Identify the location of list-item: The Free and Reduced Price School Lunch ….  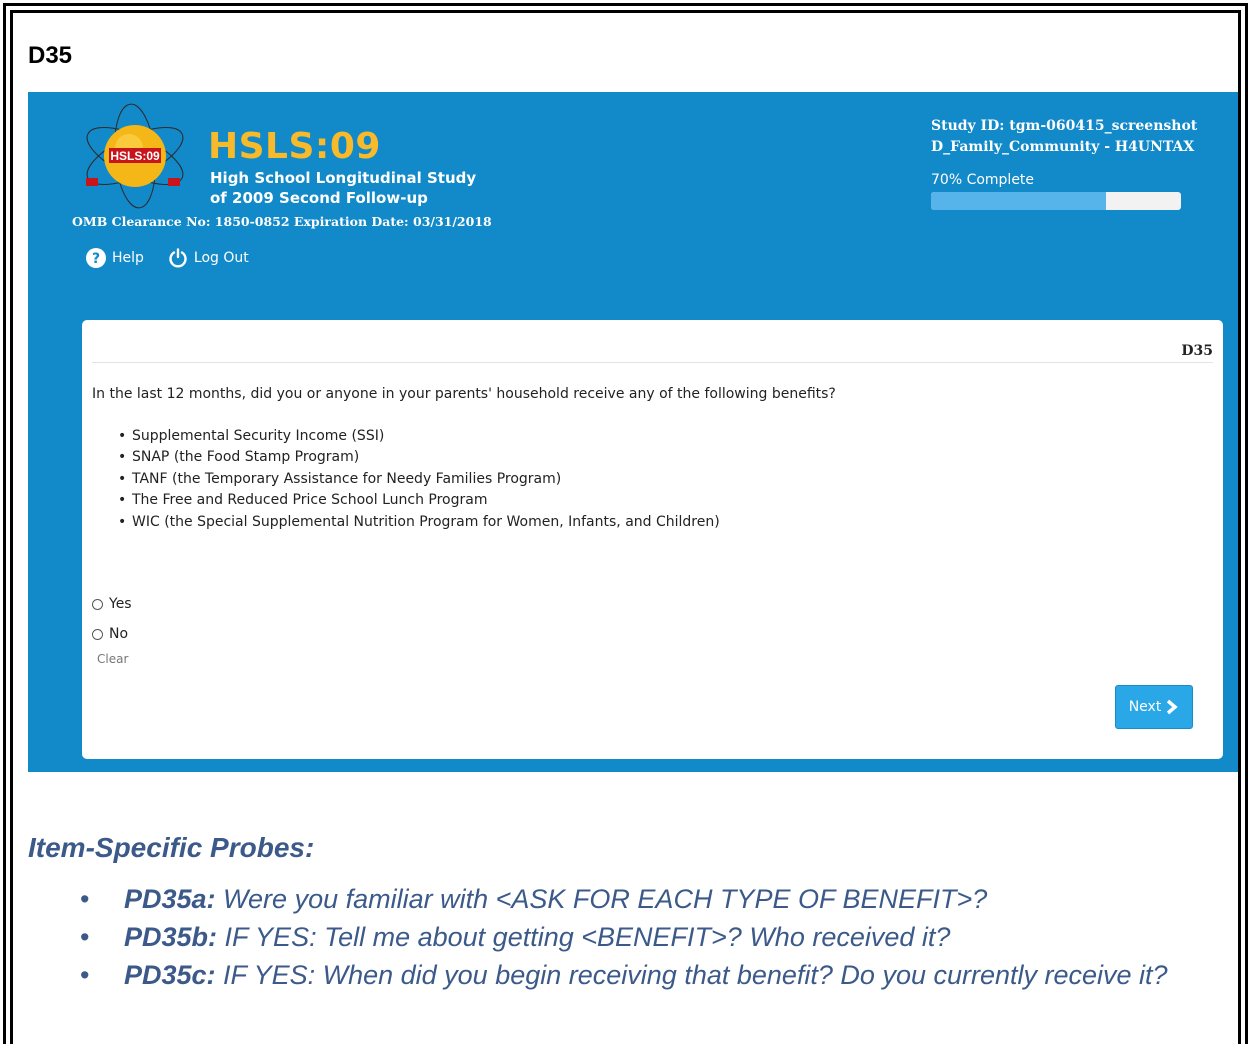
(419, 502).